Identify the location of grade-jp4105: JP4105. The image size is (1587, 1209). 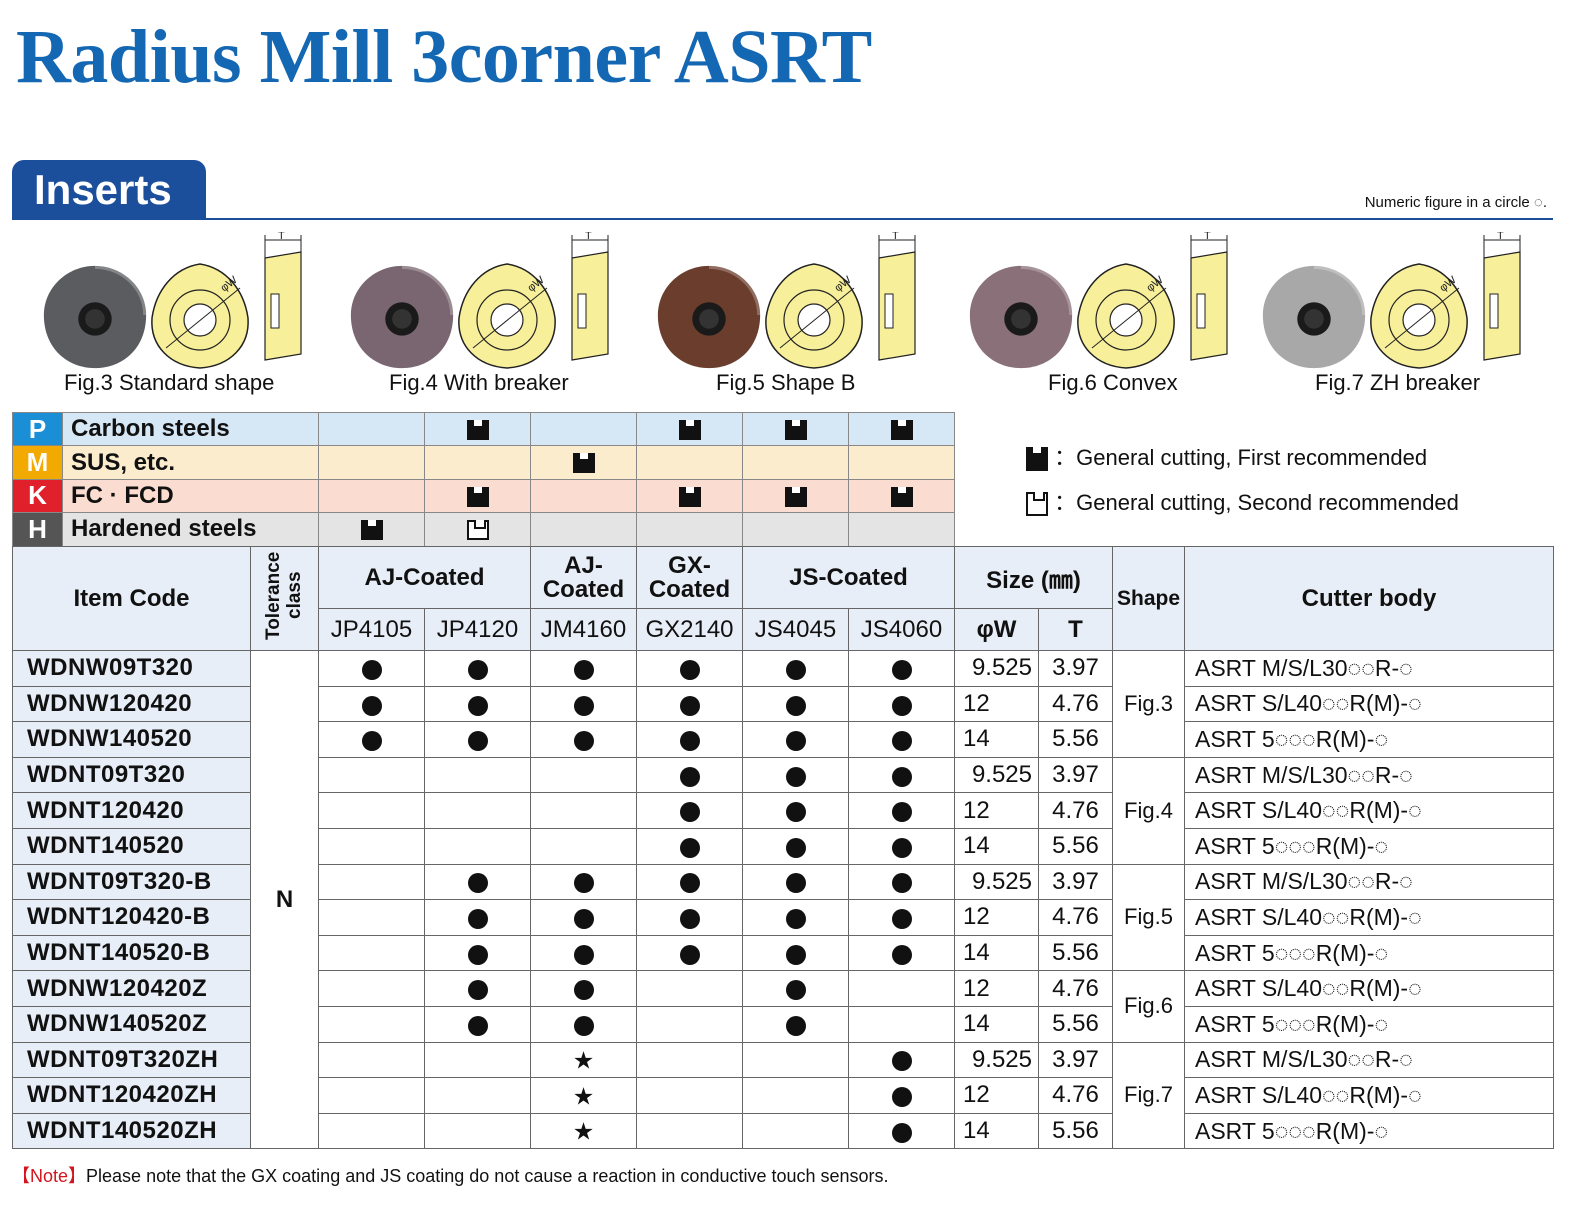
(371, 629).